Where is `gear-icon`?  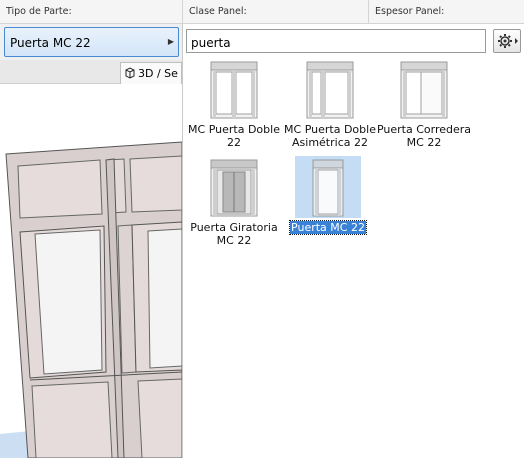 gear-icon is located at coordinates (508, 41).